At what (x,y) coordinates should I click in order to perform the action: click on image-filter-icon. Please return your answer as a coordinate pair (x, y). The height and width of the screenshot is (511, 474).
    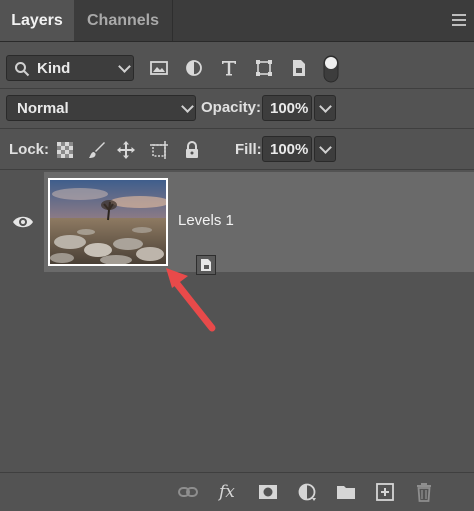
    Looking at the image, I should click on (159, 68).